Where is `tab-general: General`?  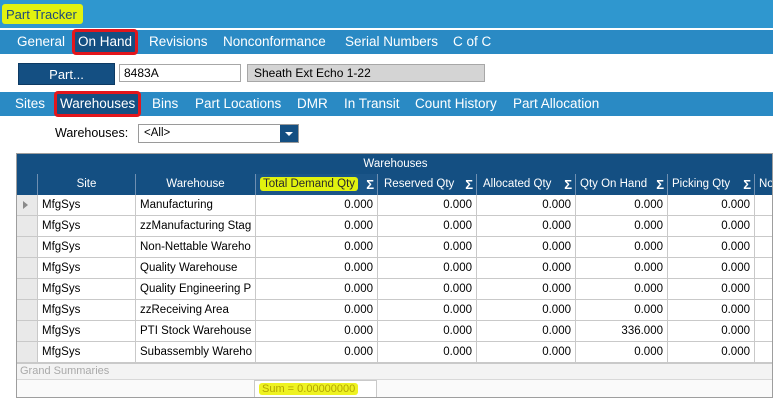
tab-general: General is located at coordinates (41, 42).